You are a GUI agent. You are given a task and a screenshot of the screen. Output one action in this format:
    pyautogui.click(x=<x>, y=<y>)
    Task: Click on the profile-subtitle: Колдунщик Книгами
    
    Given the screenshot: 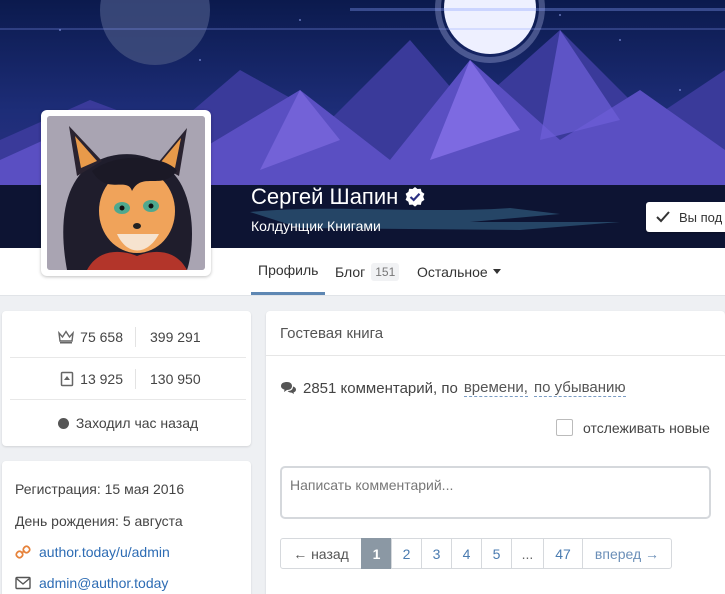 What is the action you would take?
    pyautogui.click(x=316, y=226)
    